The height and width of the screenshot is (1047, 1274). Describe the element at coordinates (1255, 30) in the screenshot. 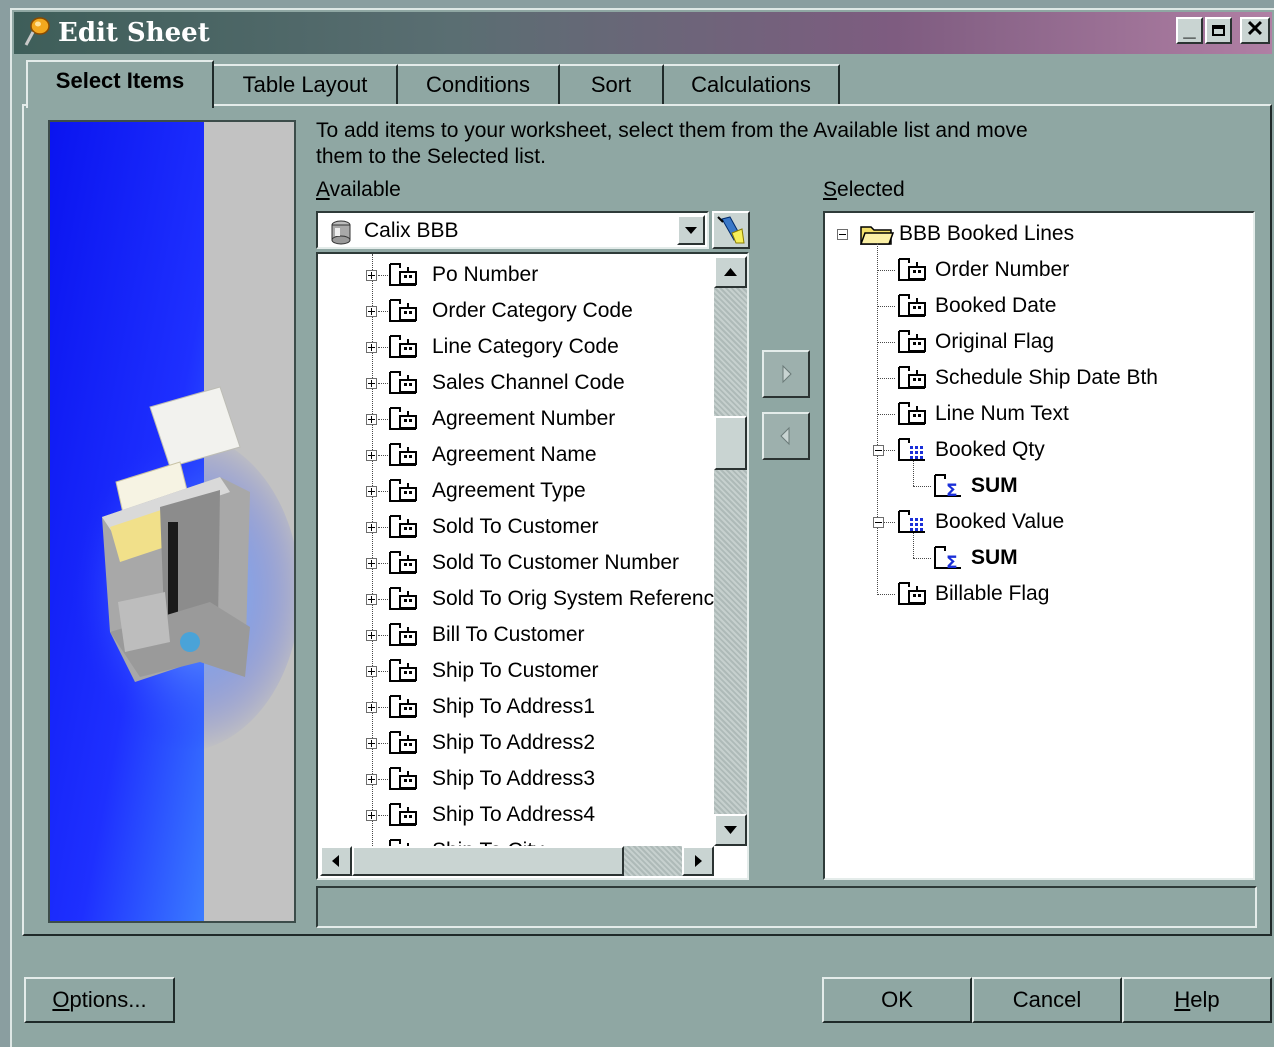

I see `close-button: ✕` at that location.